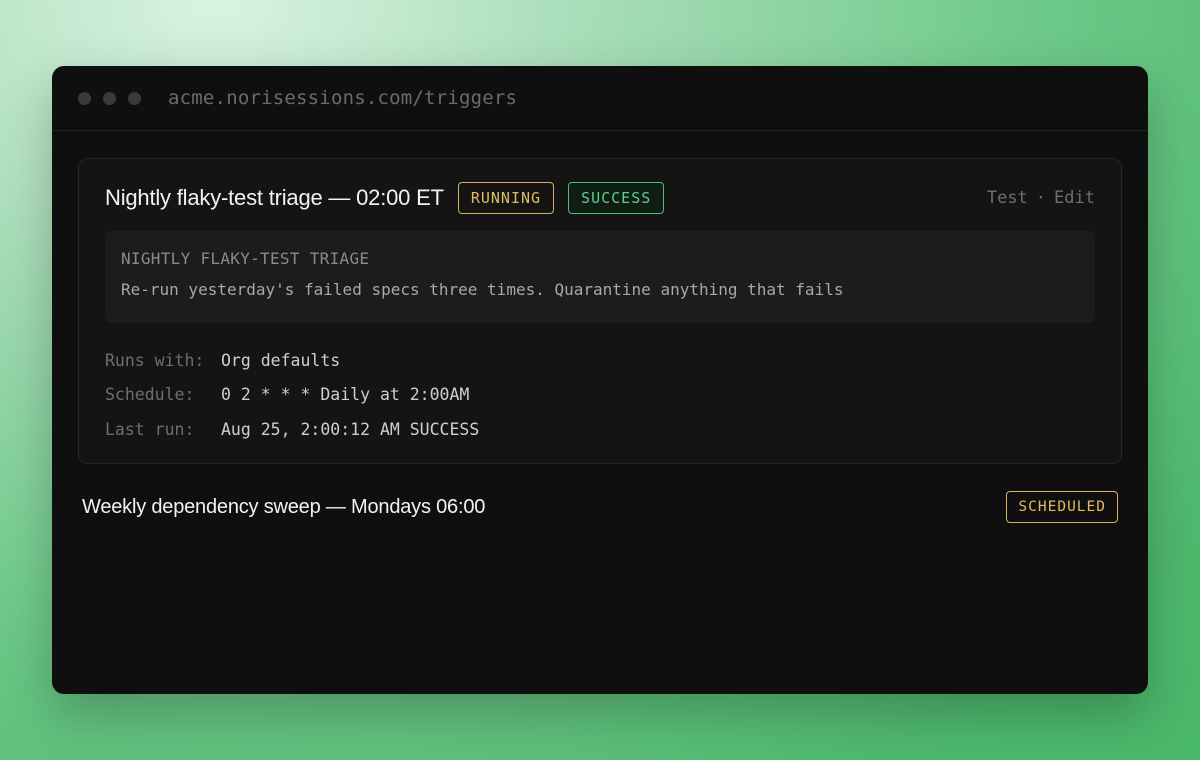 Image resolution: width=1200 pixels, height=760 pixels. Describe the element at coordinates (345, 395) in the screenshot. I see `meta-value: 0 2 * * * Daily at 2:00AM` at that location.